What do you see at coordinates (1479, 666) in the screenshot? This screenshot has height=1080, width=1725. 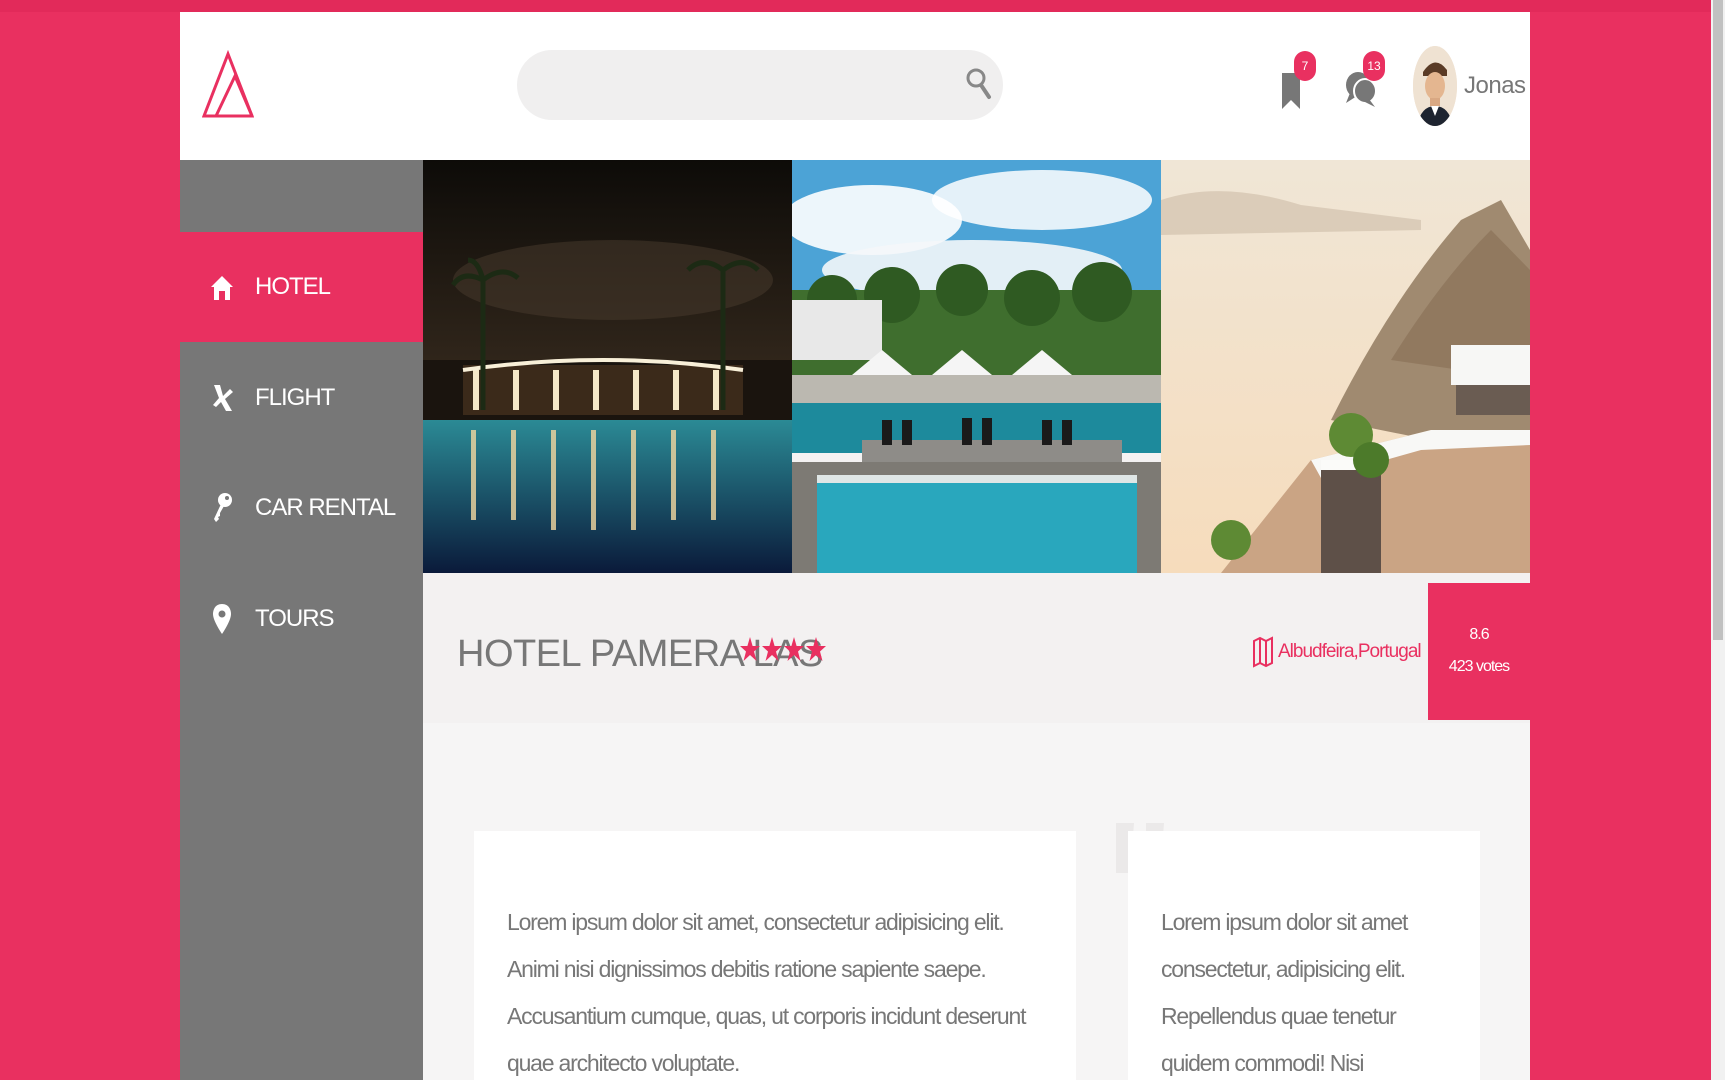 I see `rating-votes: 423 votes` at bounding box center [1479, 666].